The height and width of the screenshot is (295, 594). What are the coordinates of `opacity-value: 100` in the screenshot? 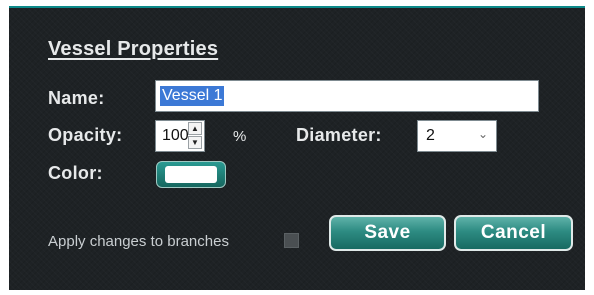 It's located at (175, 135).